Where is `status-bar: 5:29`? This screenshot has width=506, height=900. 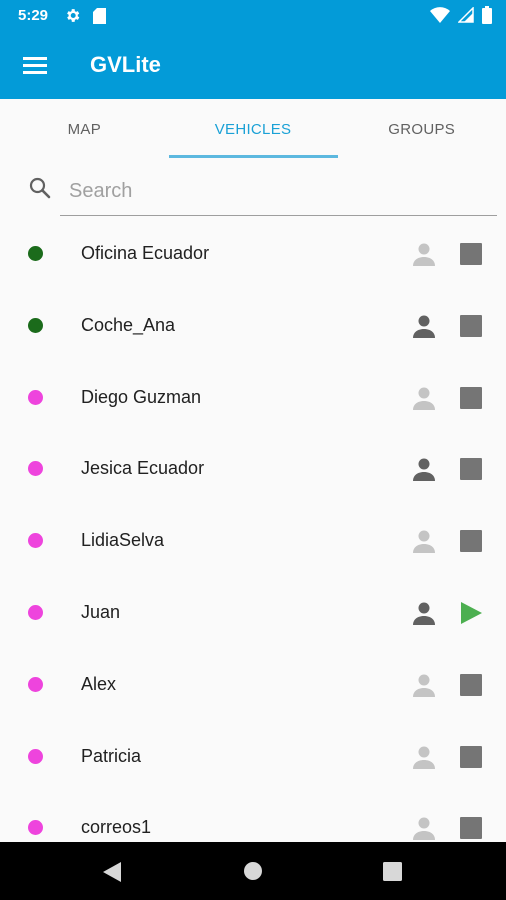
status-bar: 5:29 is located at coordinates (253, 16).